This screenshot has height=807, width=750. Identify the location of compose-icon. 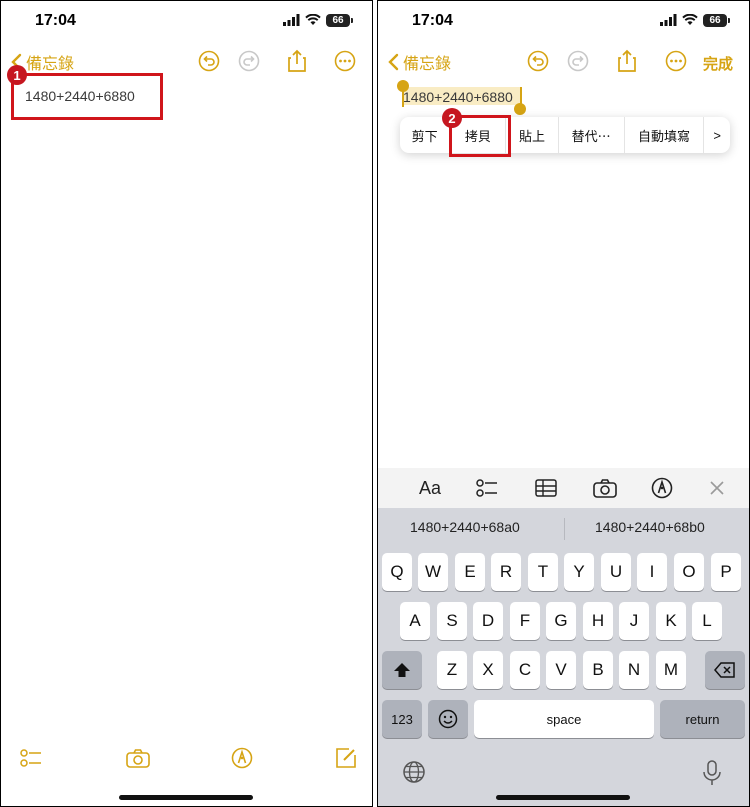
(346, 758).